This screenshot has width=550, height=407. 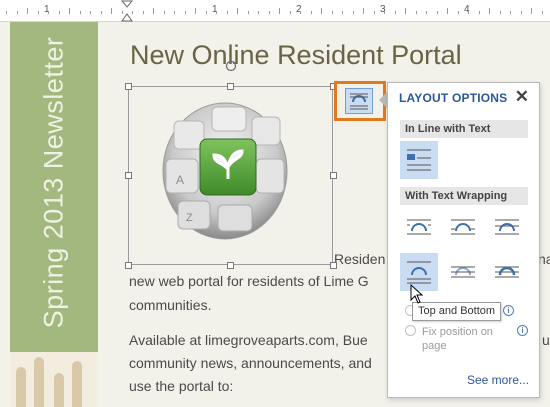 What do you see at coordinates (189, 218) in the screenshot?
I see `svg-text: Z` at bounding box center [189, 218].